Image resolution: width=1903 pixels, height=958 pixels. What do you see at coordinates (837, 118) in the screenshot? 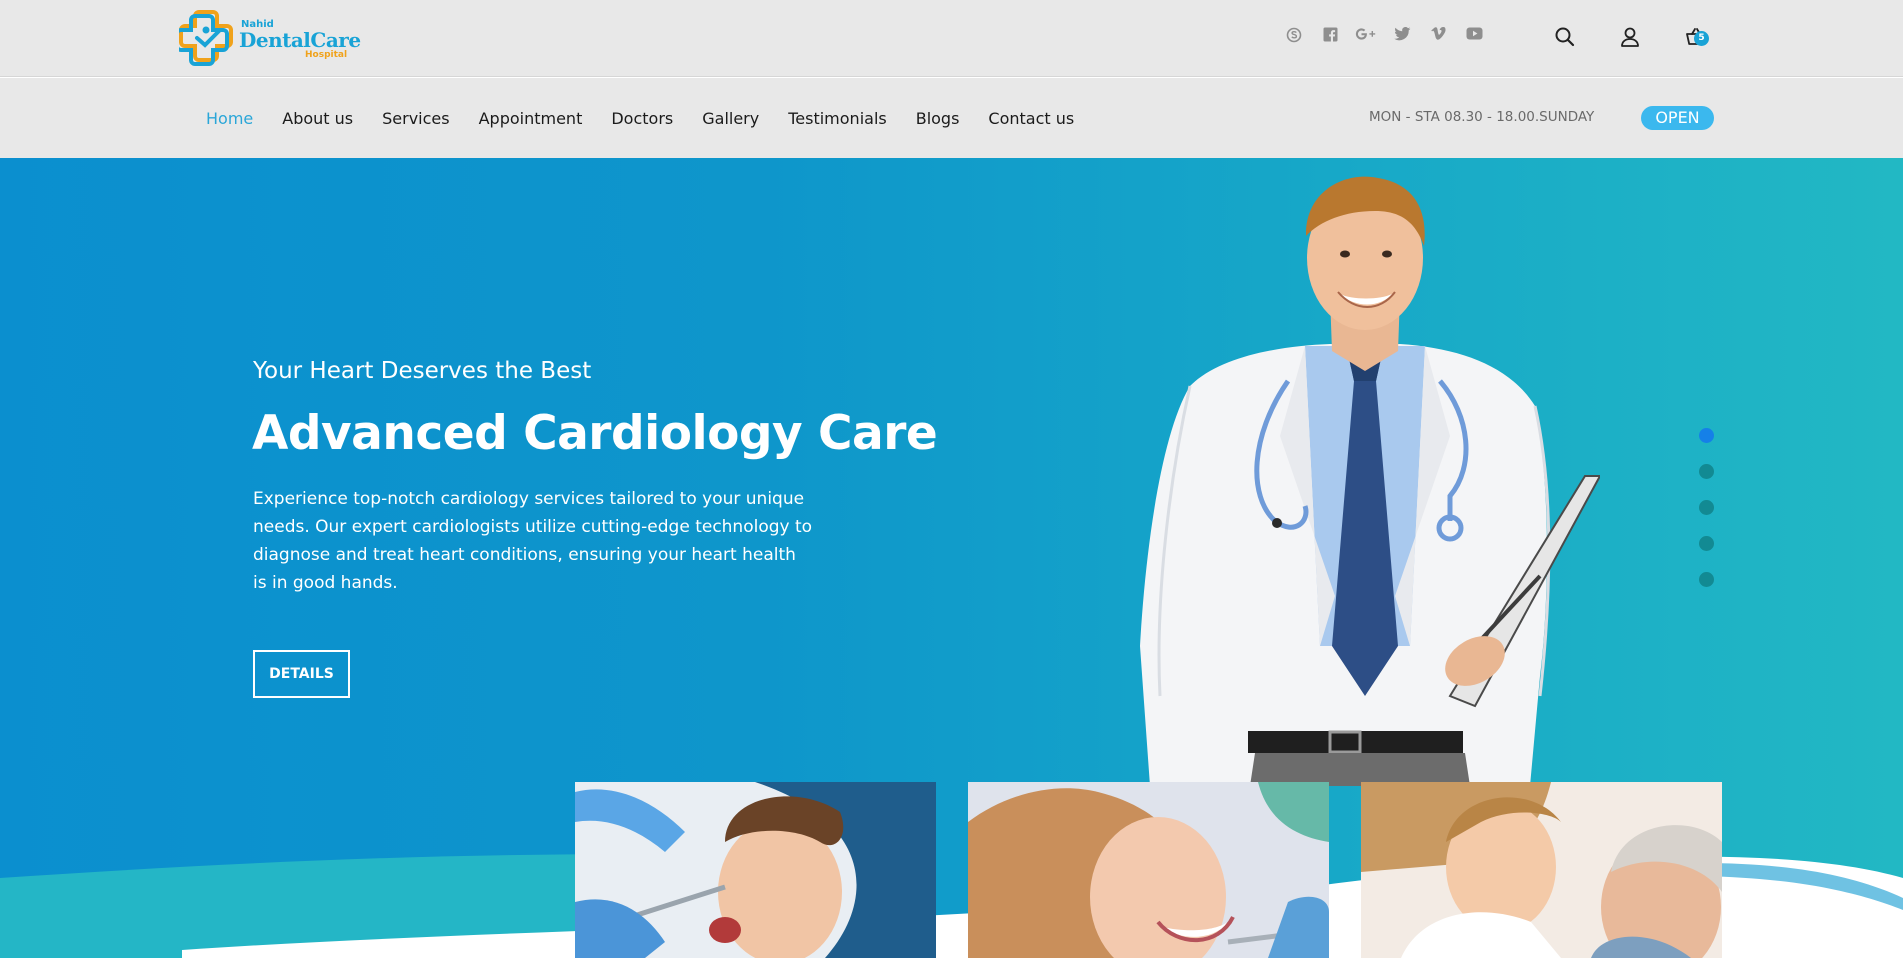
I see `nav-testimonials: Testimonials` at bounding box center [837, 118].